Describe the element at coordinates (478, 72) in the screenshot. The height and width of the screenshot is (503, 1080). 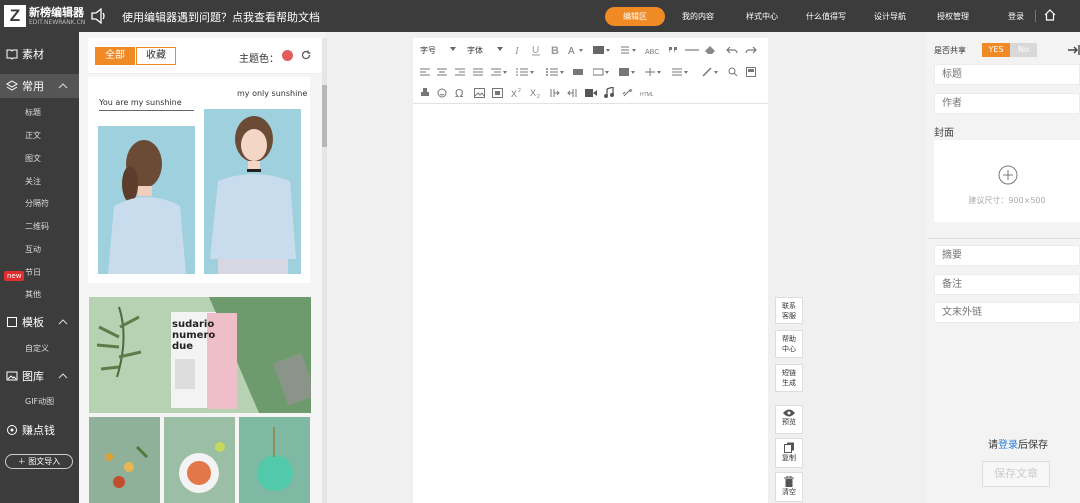
I see `align-justify-icon` at that location.